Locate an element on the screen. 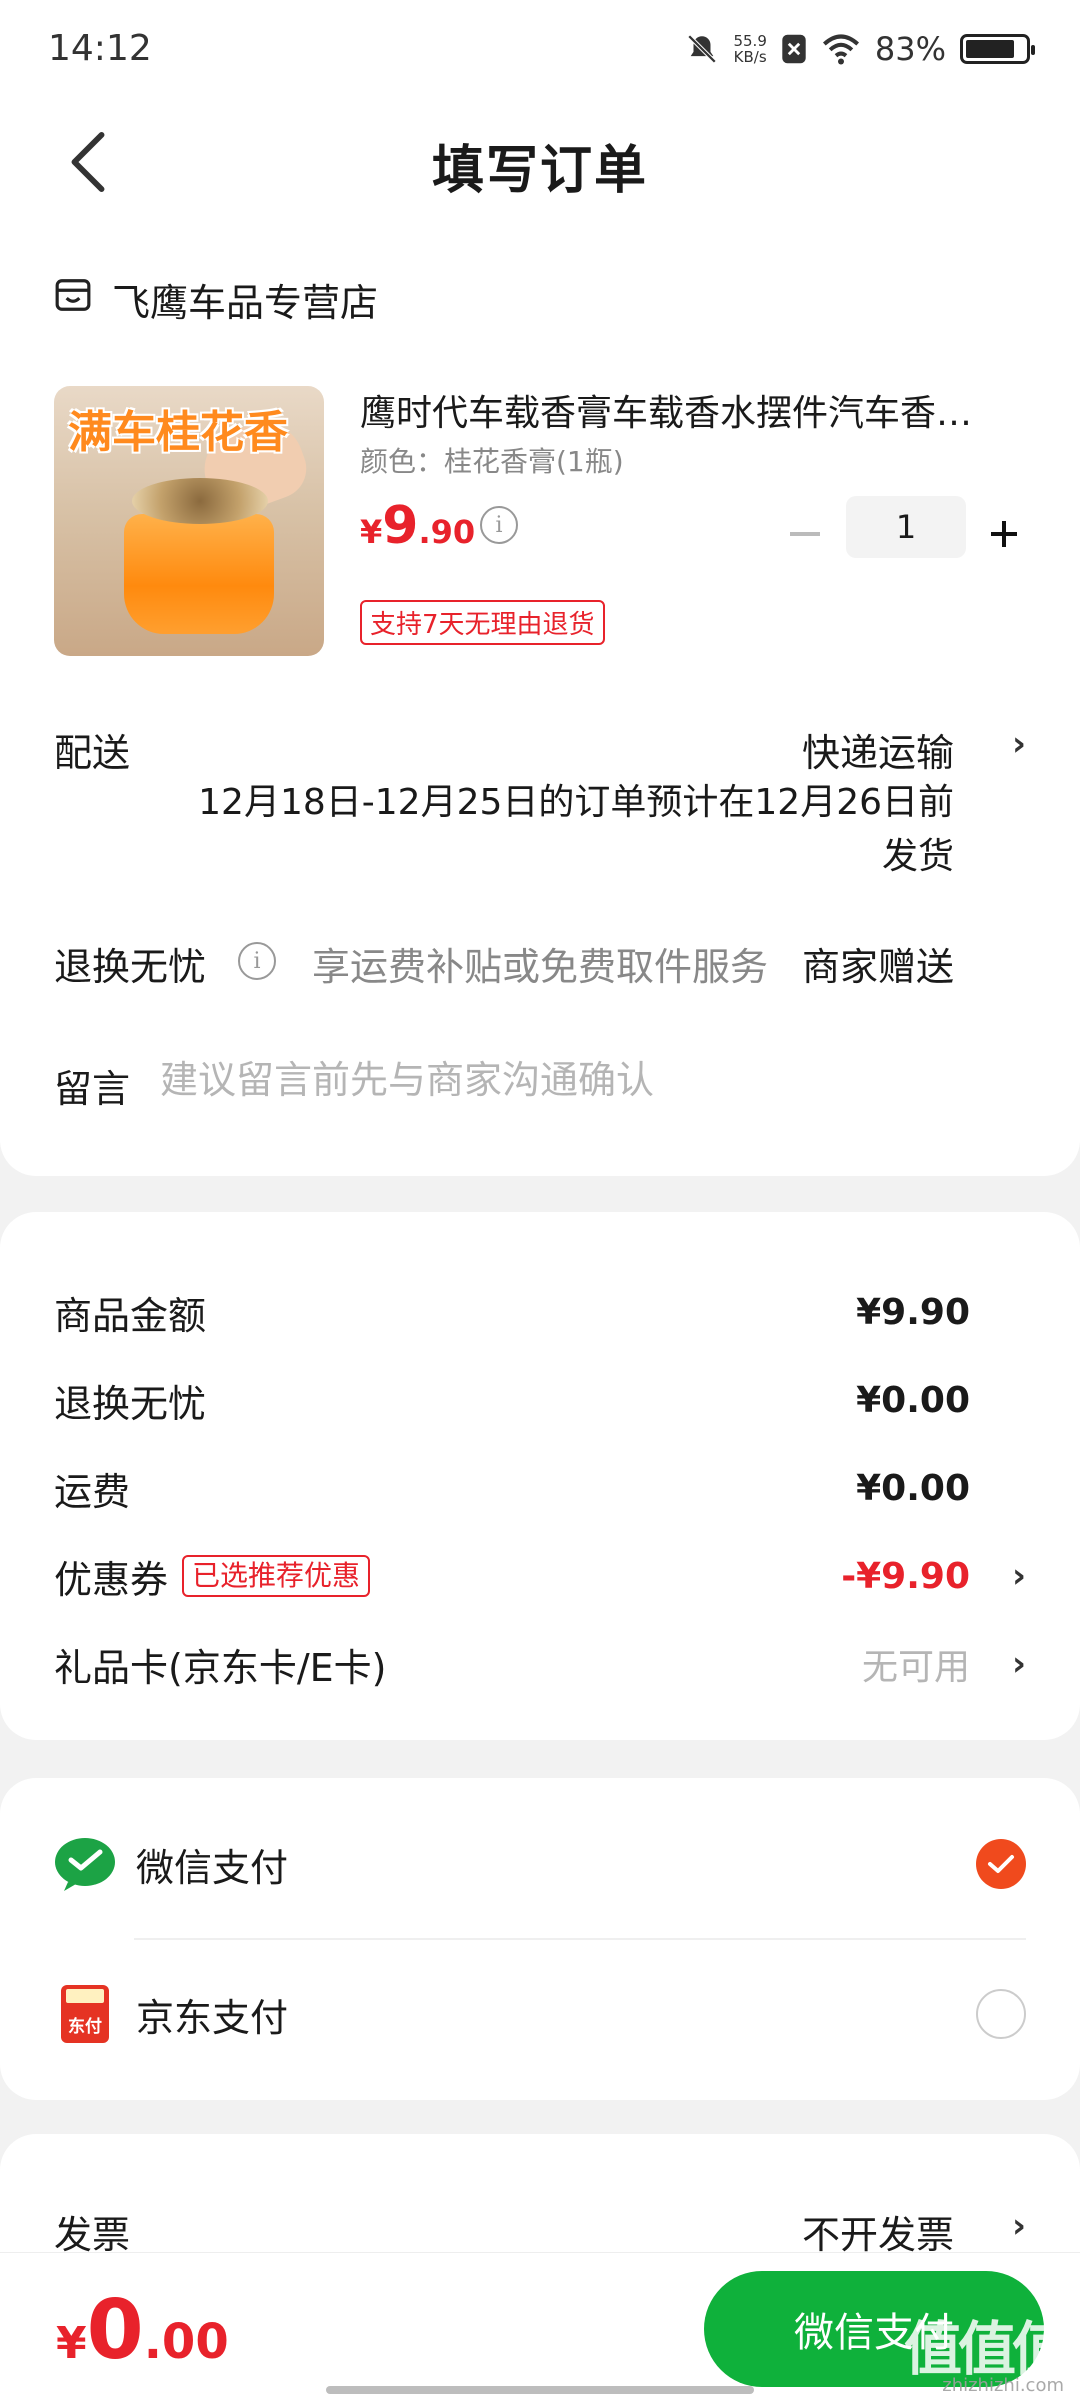 This screenshot has width=1080, height=2400. payment-option-wechat: 微信支付 is located at coordinates (540, 1864).